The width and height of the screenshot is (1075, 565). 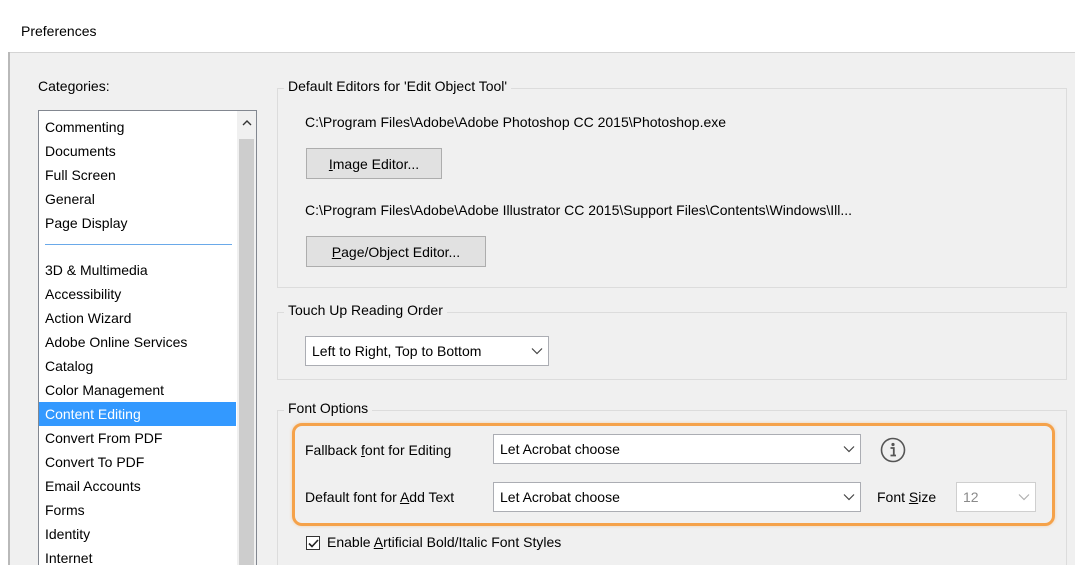 I want to click on categories-separator, so click(x=138, y=244).